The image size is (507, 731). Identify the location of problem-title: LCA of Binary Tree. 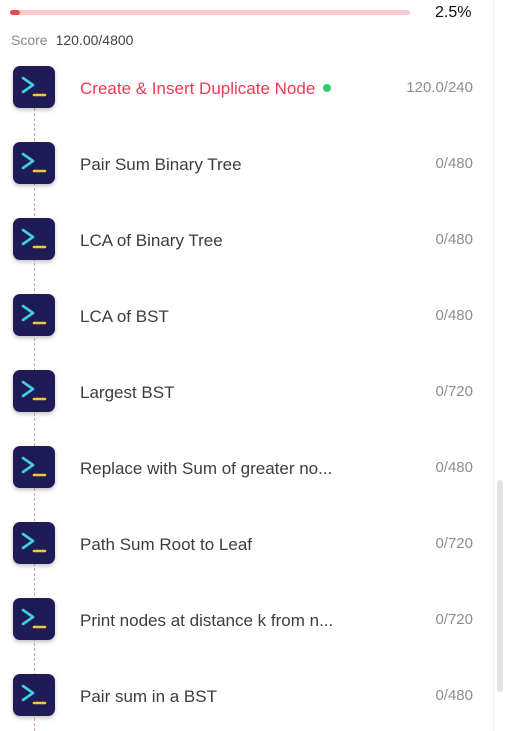
(151, 241).